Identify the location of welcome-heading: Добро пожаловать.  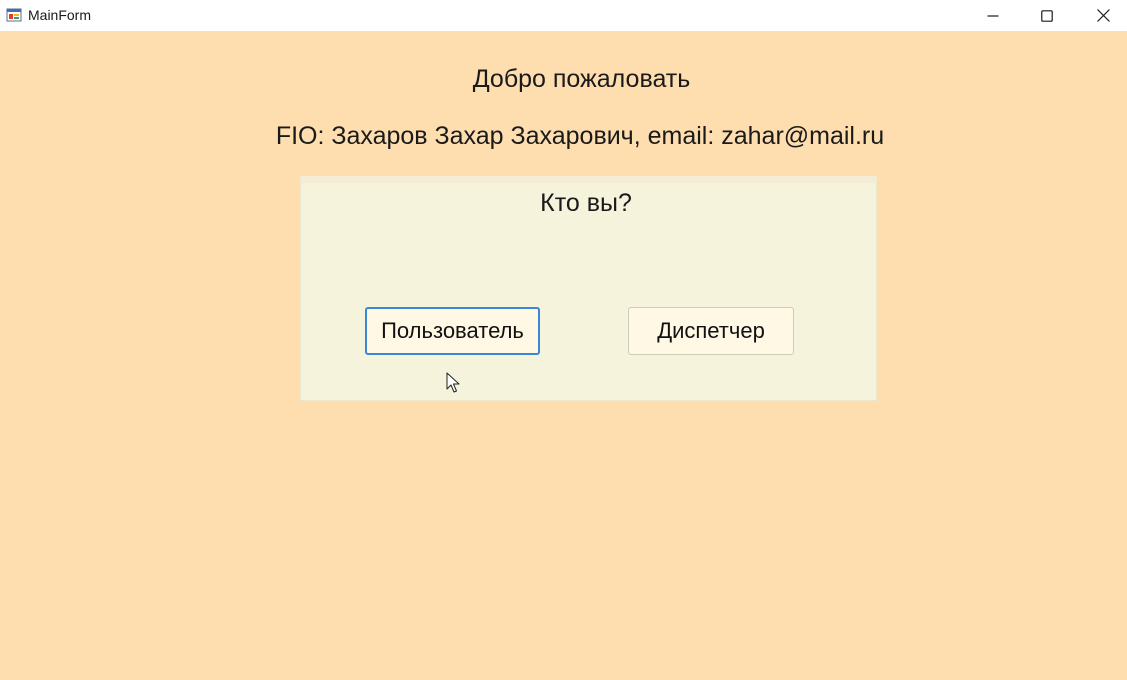
(581, 79).